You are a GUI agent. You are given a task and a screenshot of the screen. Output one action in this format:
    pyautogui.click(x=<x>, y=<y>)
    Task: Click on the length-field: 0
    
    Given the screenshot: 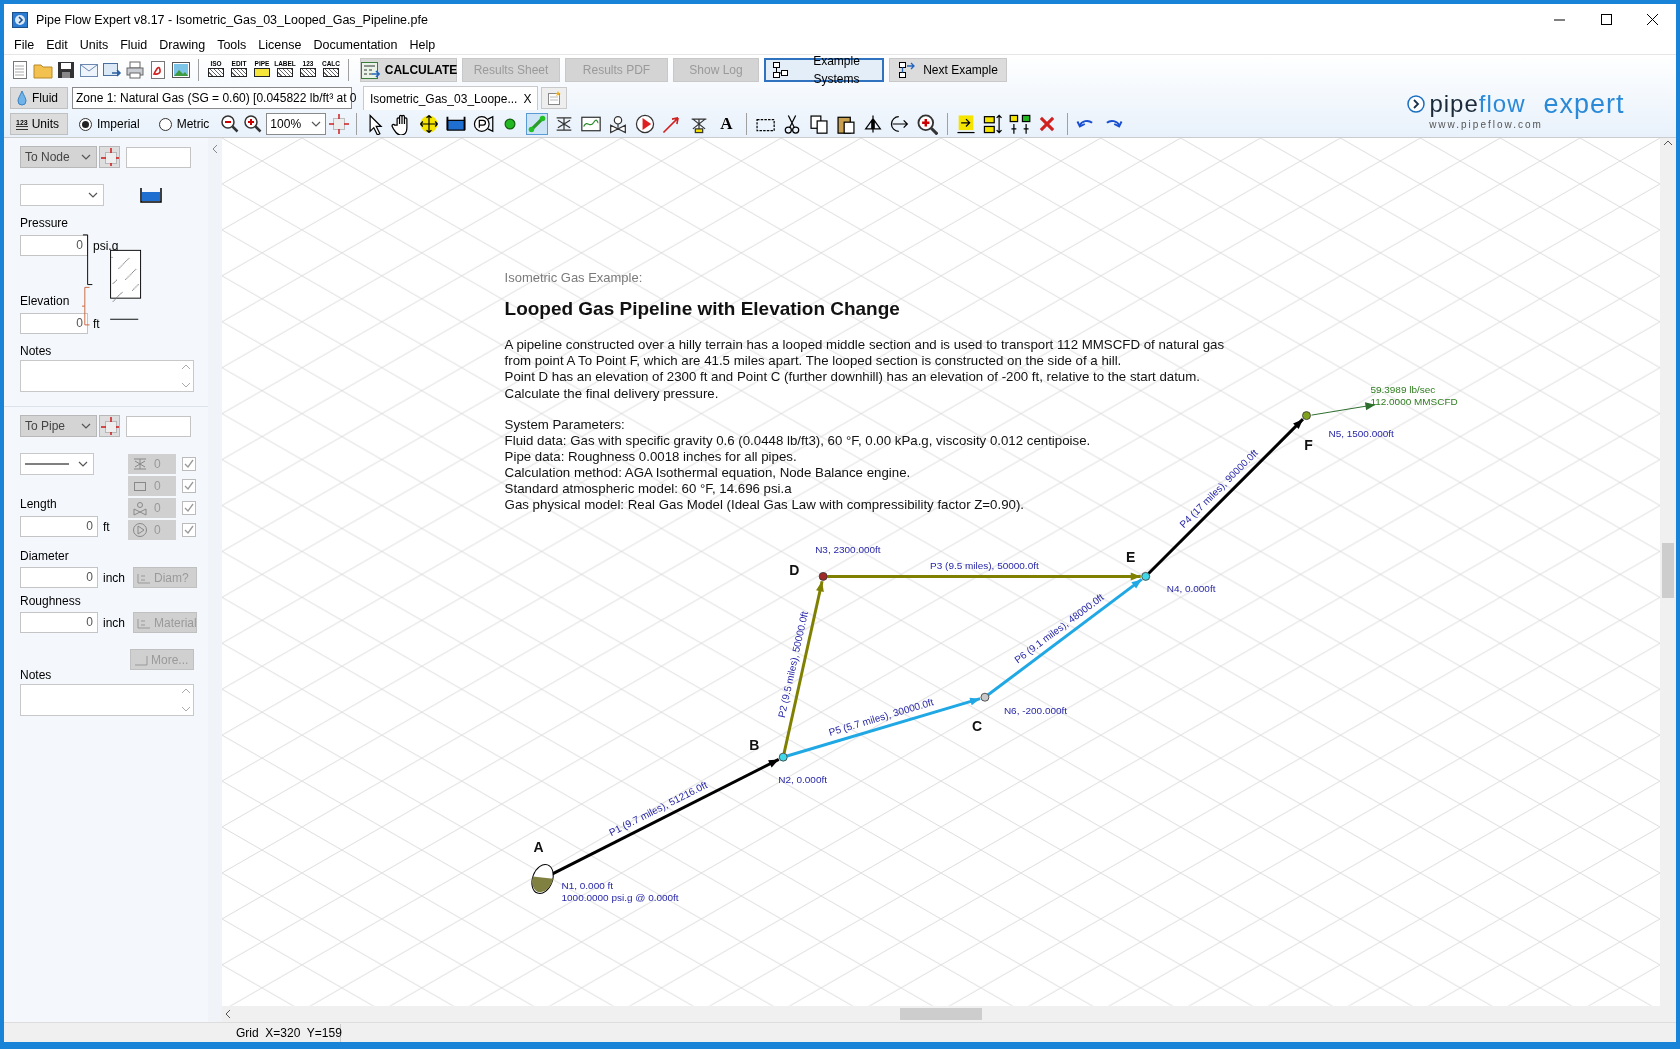 What is the action you would take?
    pyautogui.click(x=59, y=526)
    